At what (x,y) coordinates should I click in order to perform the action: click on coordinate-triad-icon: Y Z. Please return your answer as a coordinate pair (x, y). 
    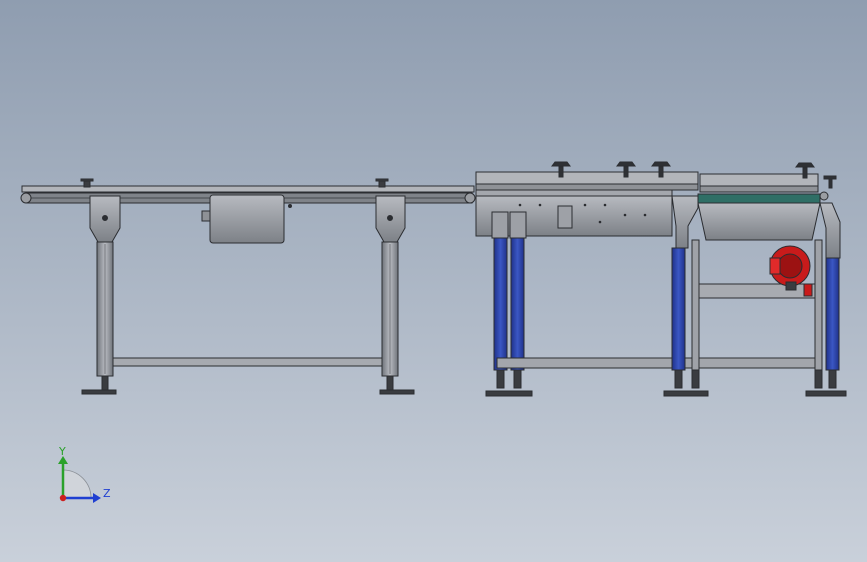
    Looking at the image, I should click on (84, 474).